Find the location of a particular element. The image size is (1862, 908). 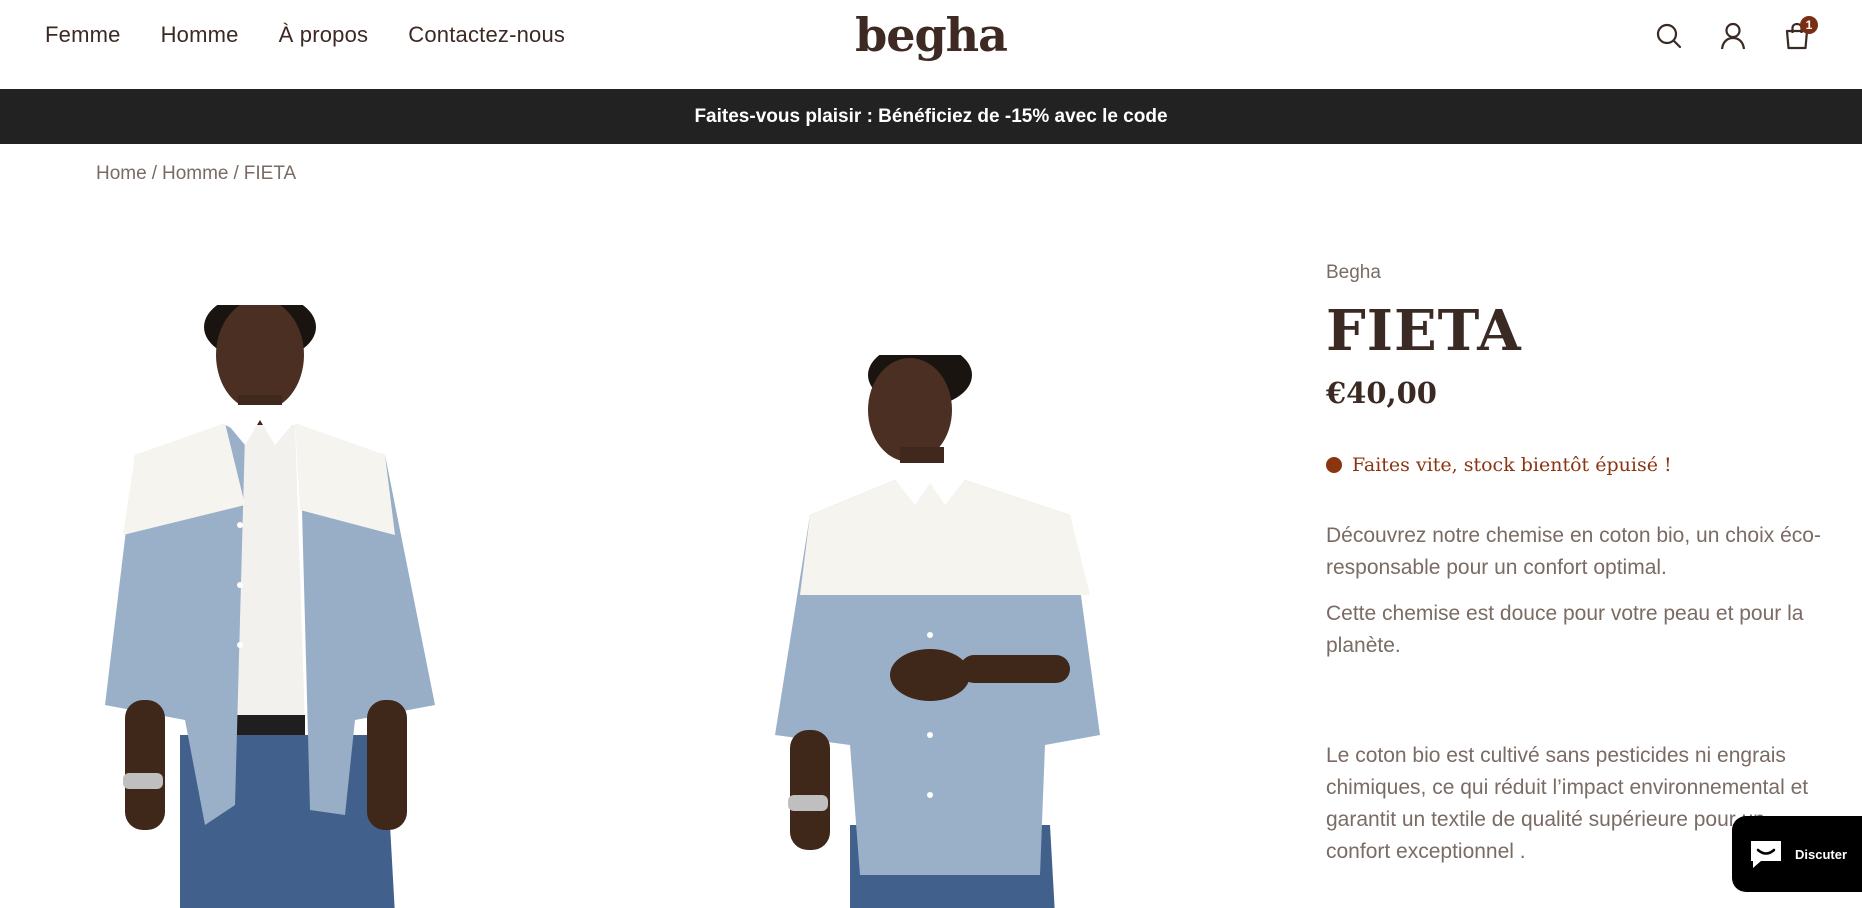

breadcrumb: Home / Homme / FIETA is located at coordinates (196, 174).